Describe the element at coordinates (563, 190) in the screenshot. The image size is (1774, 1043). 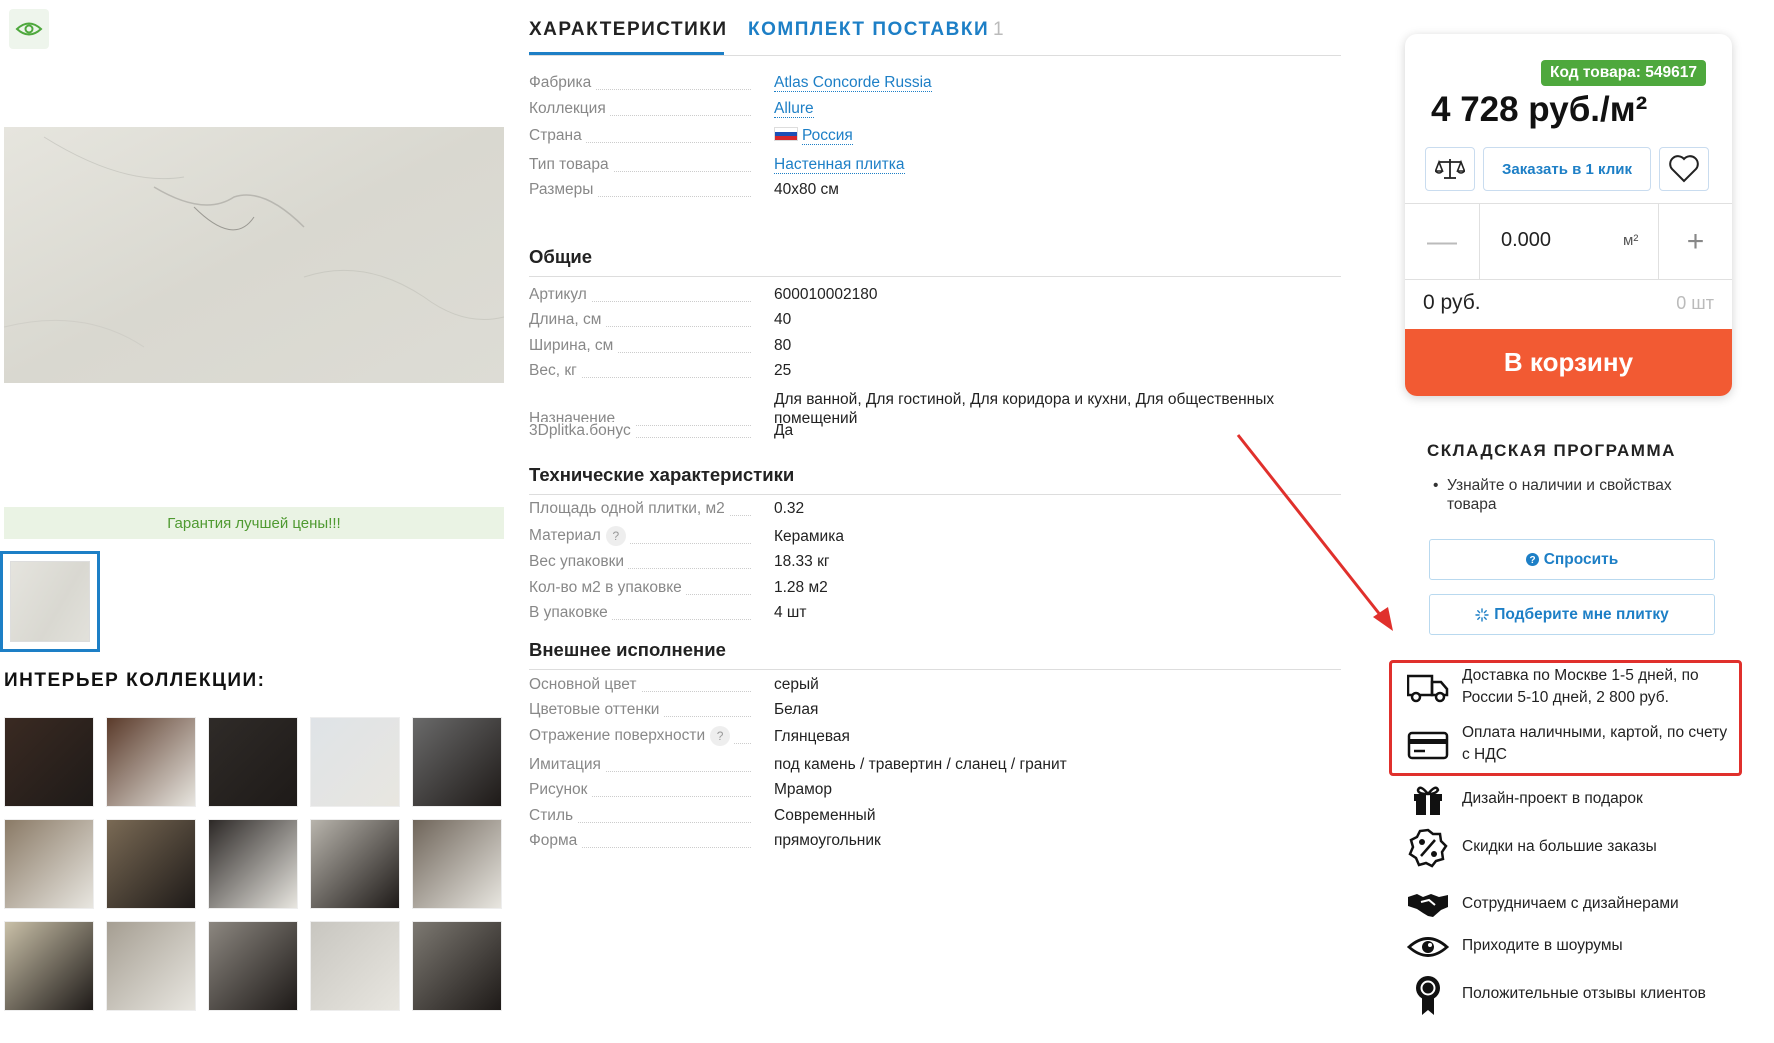
I see `spec-label: Размеры` at that location.